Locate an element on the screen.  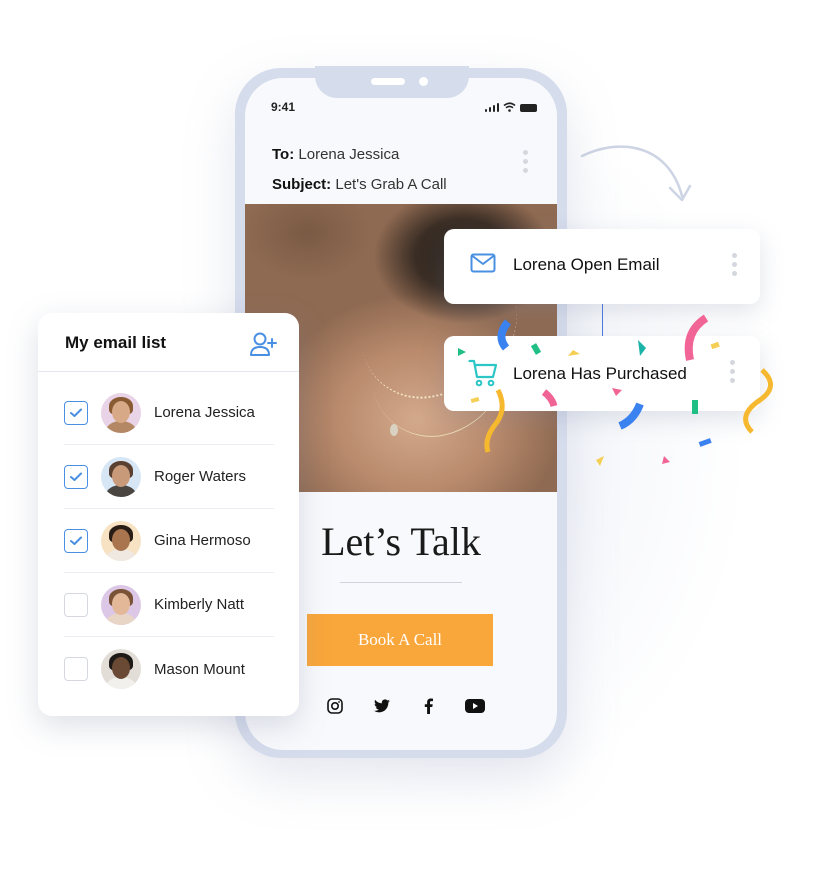
contact-row: Lorena Jessica is located at coordinates (169, 413).